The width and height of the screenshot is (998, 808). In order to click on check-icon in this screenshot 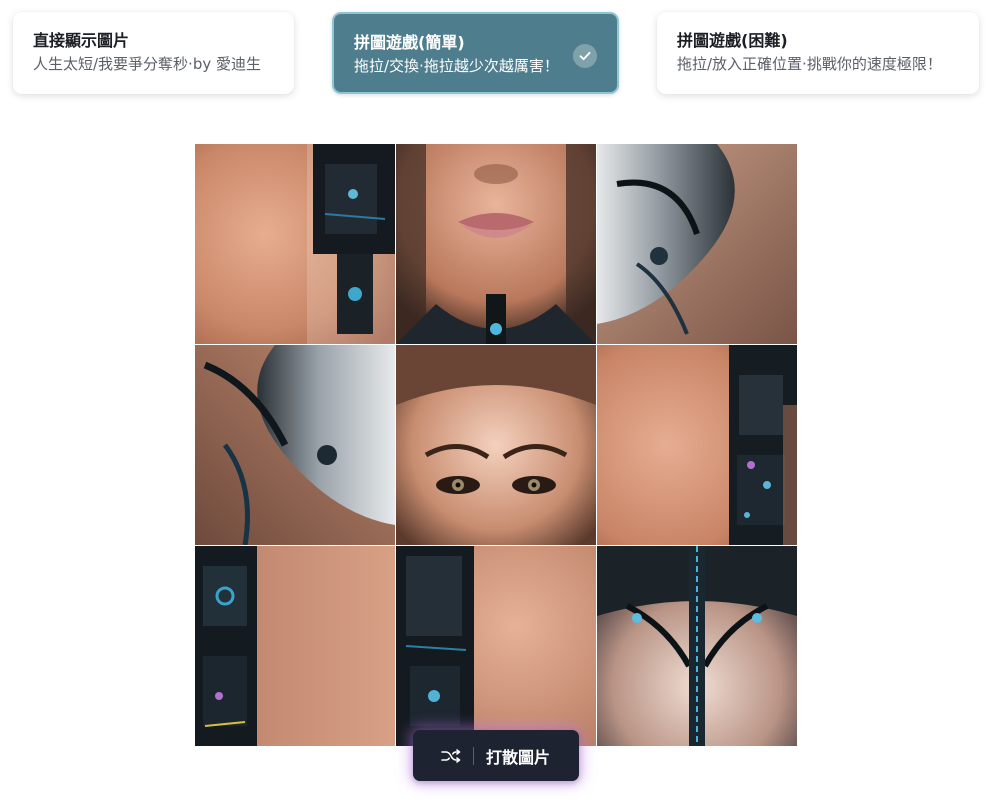, I will do `click(585, 56)`.